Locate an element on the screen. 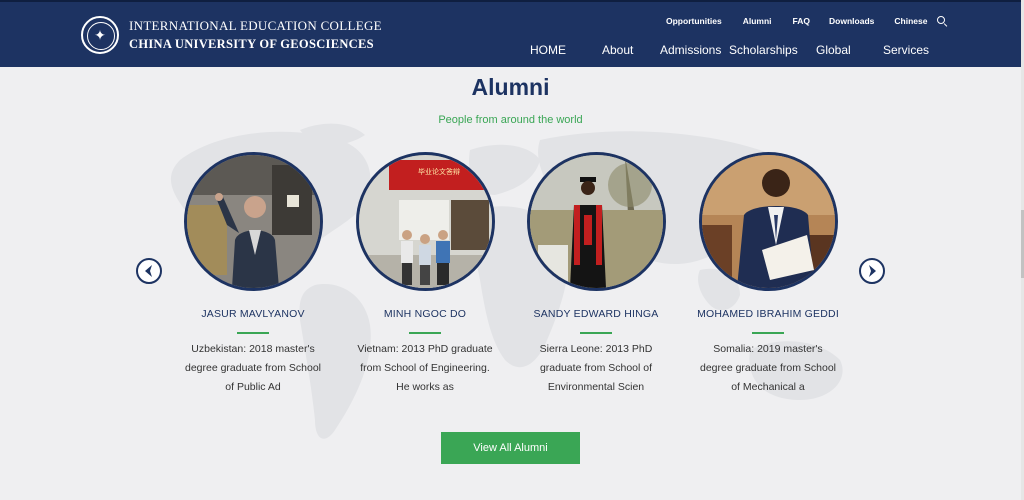  section-subtitle: People from around the world is located at coordinates (510, 120).